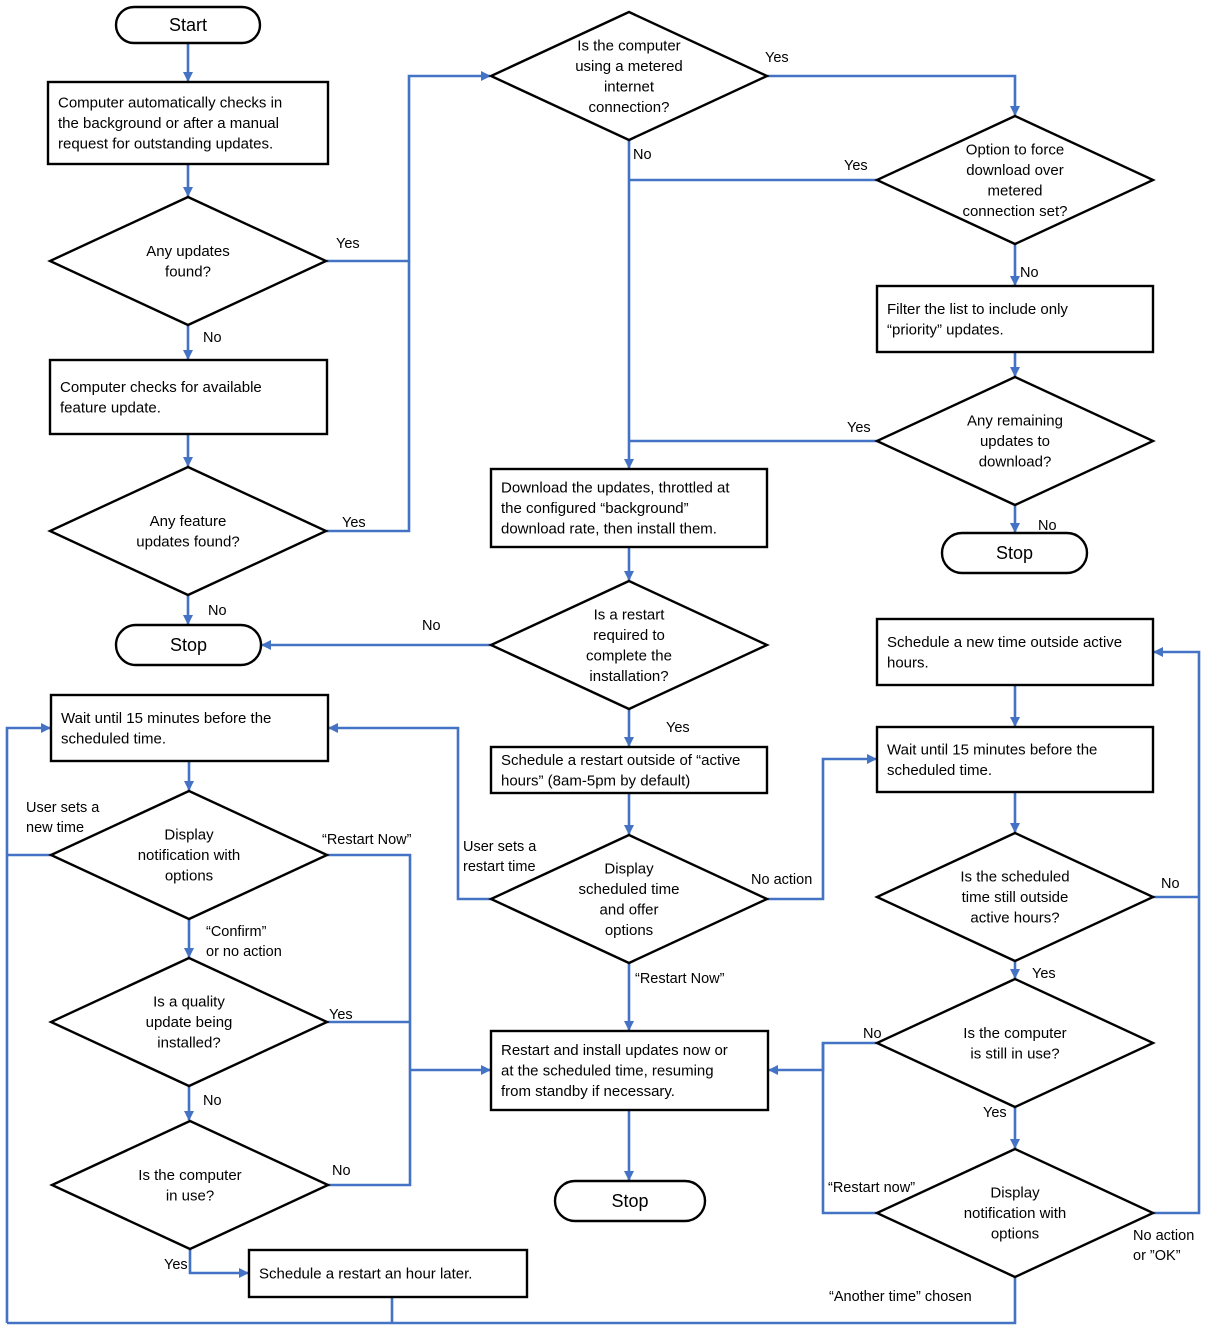 Image resolution: width=1207 pixels, height=1329 pixels. What do you see at coordinates (992, 749) in the screenshot?
I see `node-label-line: Wait until 15 minutes before the` at bounding box center [992, 749].